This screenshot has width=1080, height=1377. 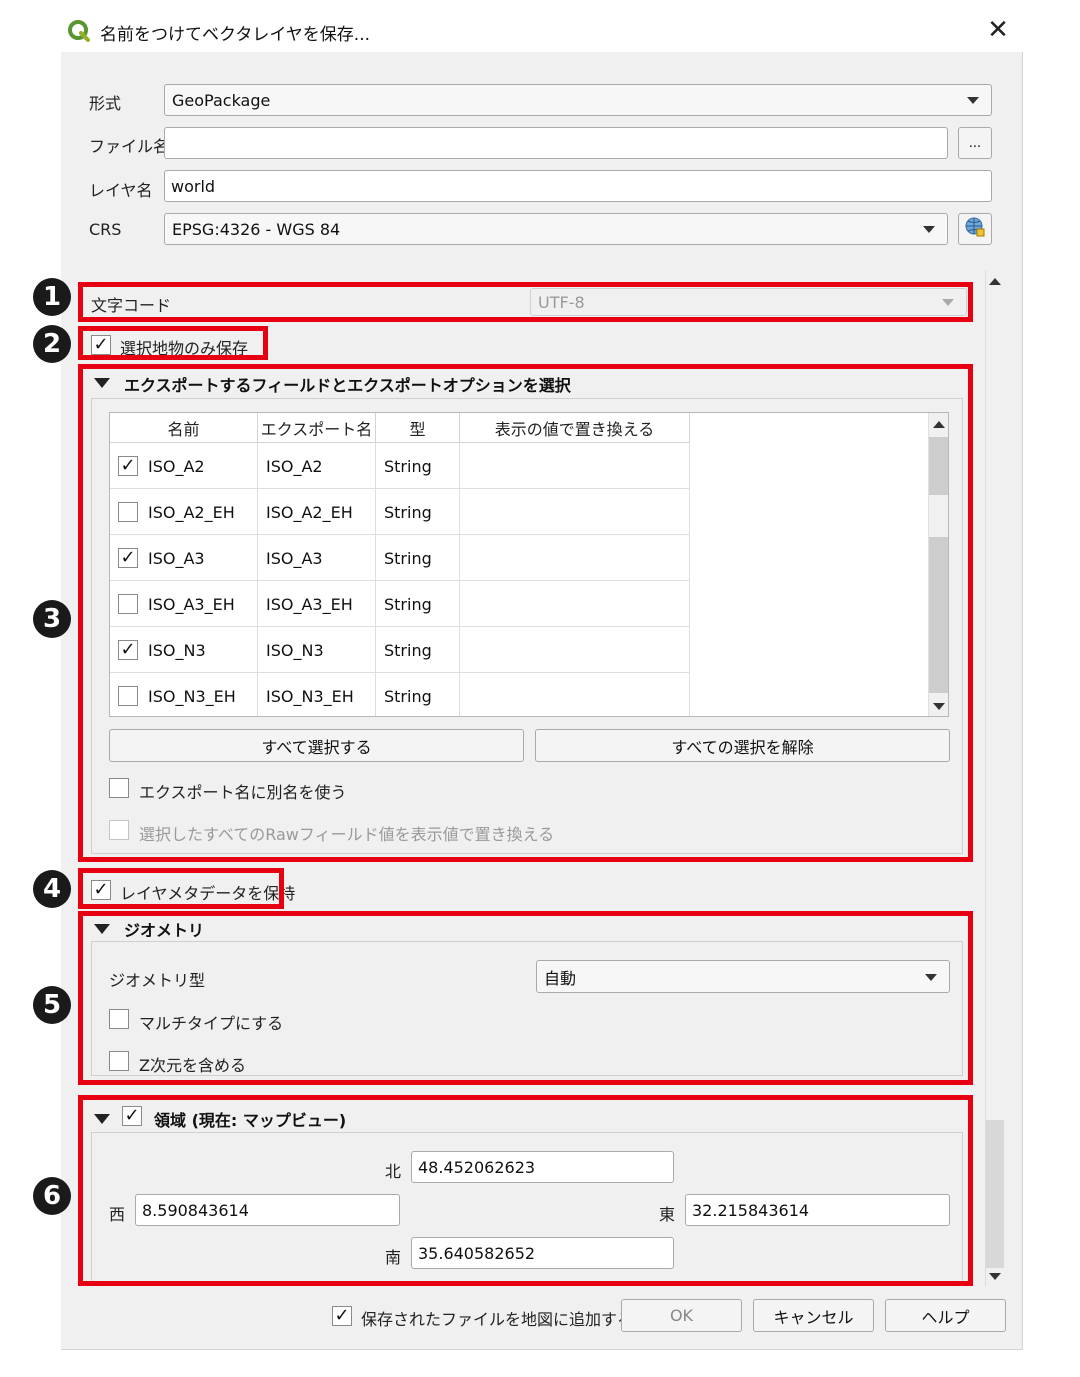 I want to click on filename-label: ファイル名, so click(x=129, y=146).